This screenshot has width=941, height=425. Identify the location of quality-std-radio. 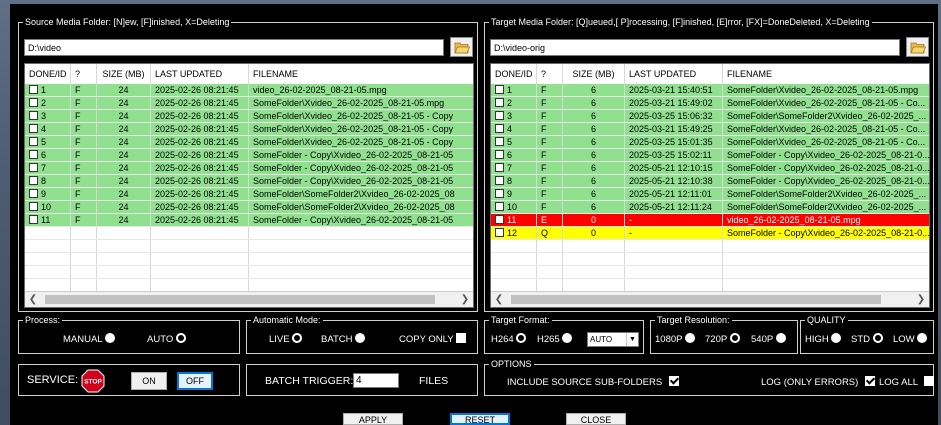
(877, 338).